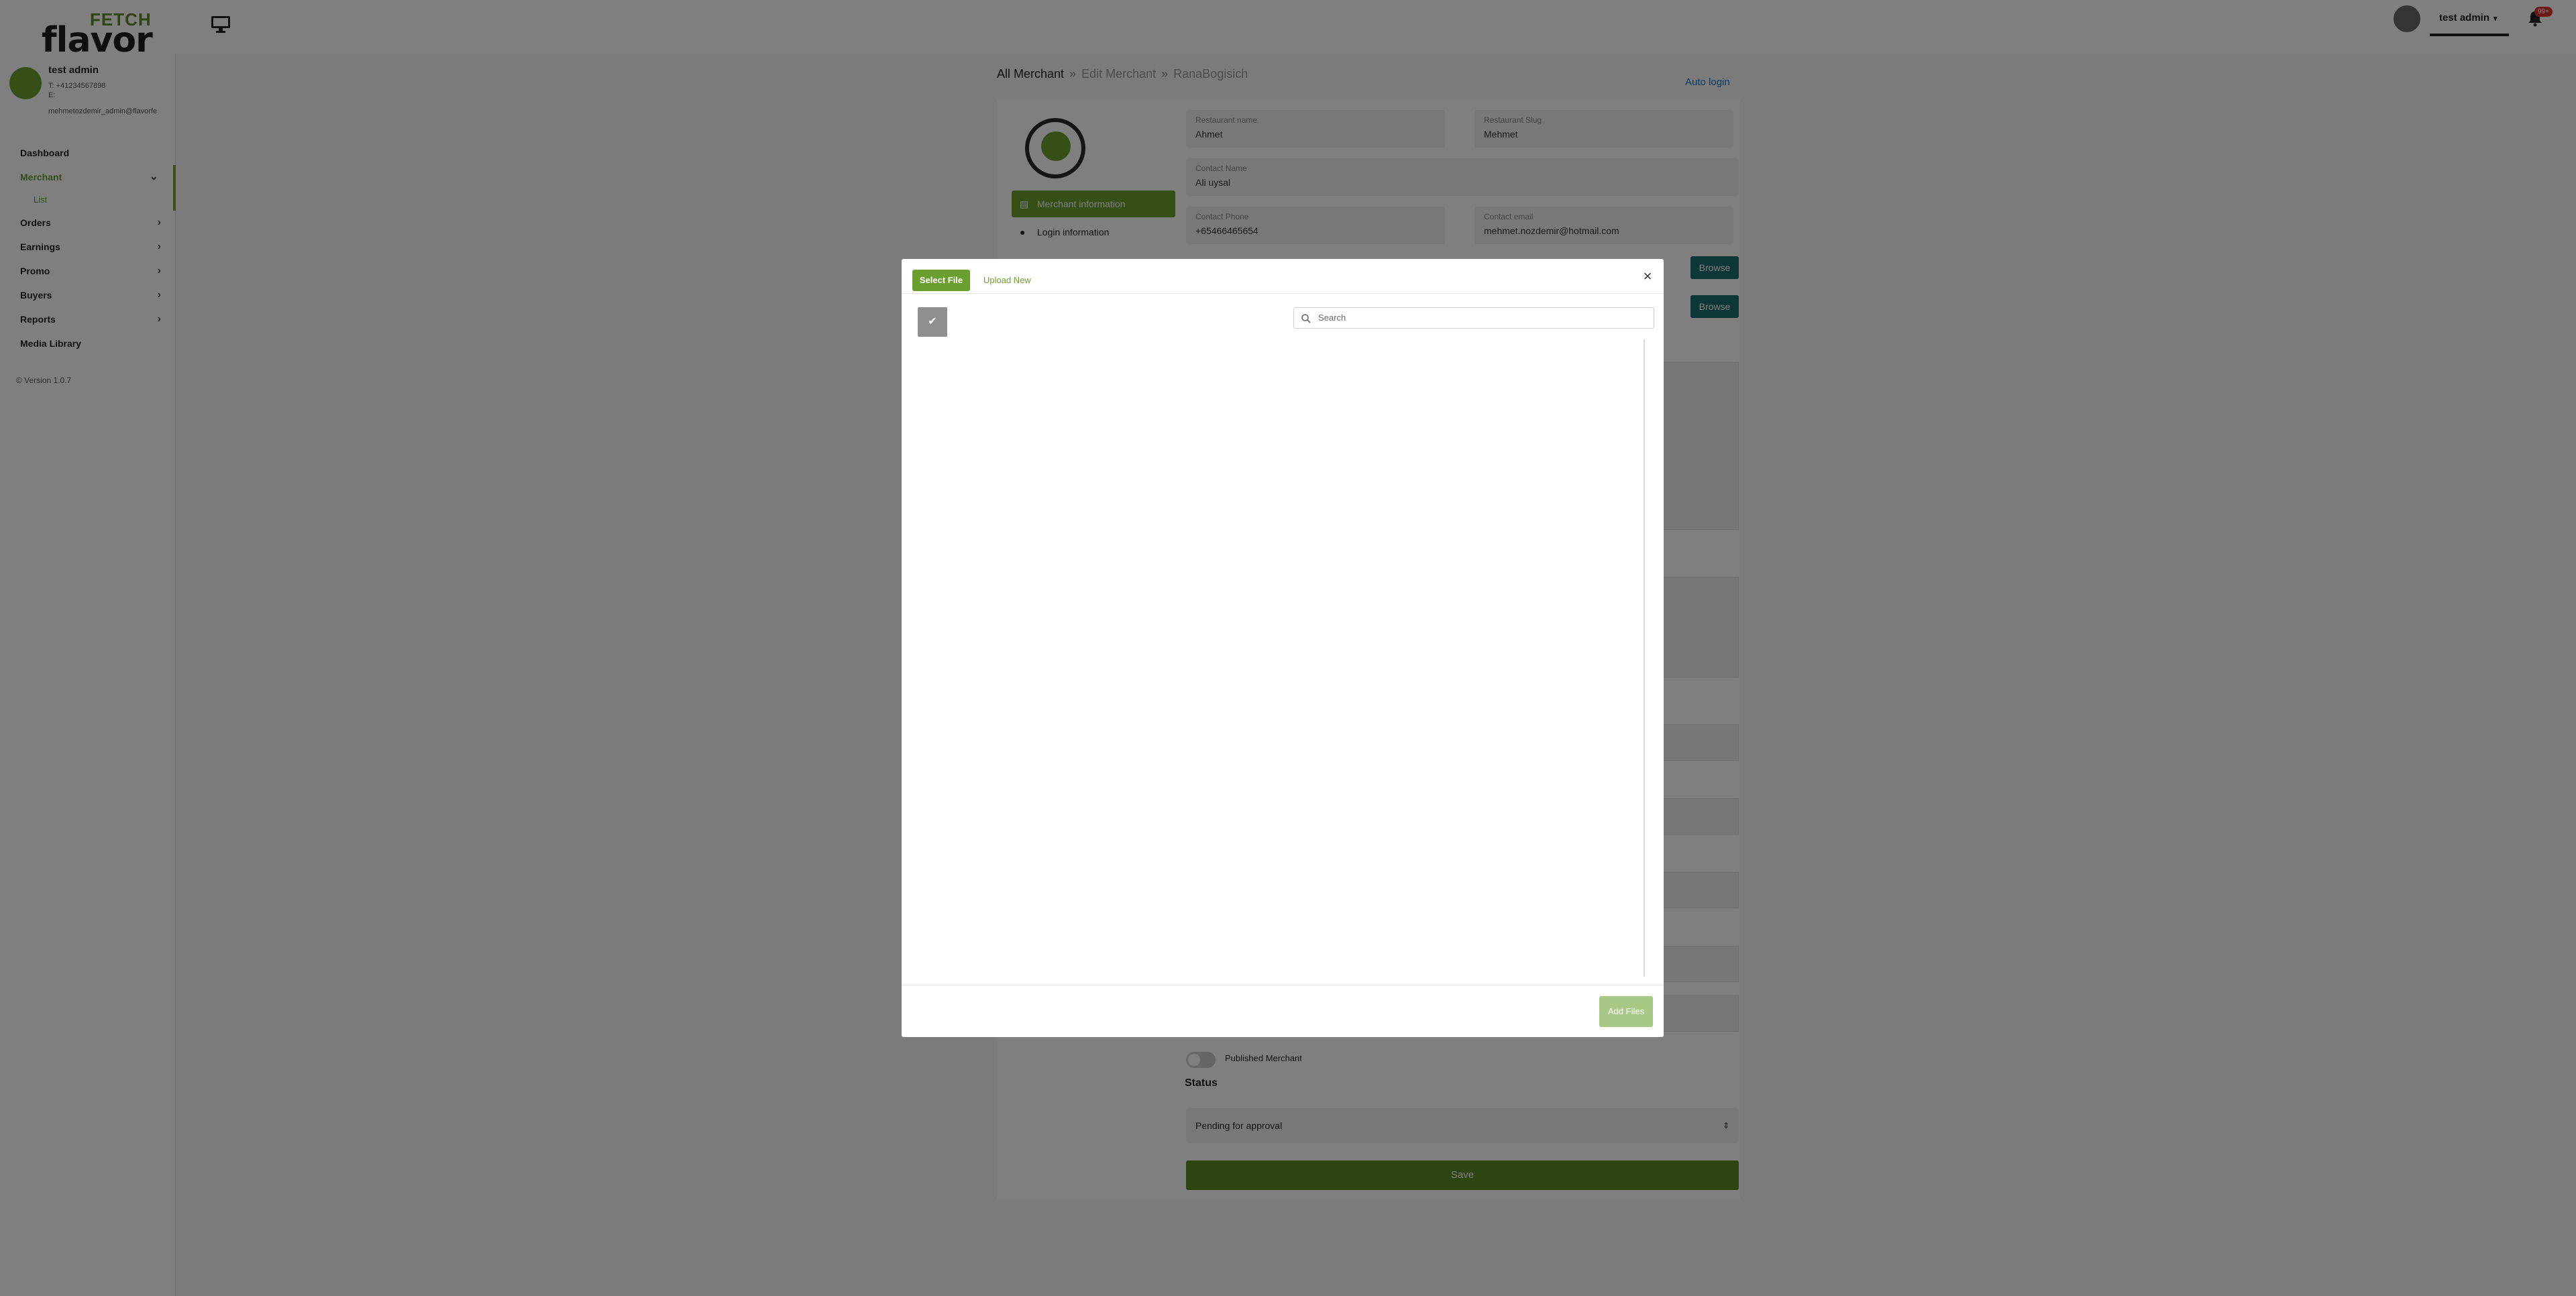 The width and height of the screenshot is (2576, 1296). I want to click on checkmark-icon: ✔, so click(932, 322).